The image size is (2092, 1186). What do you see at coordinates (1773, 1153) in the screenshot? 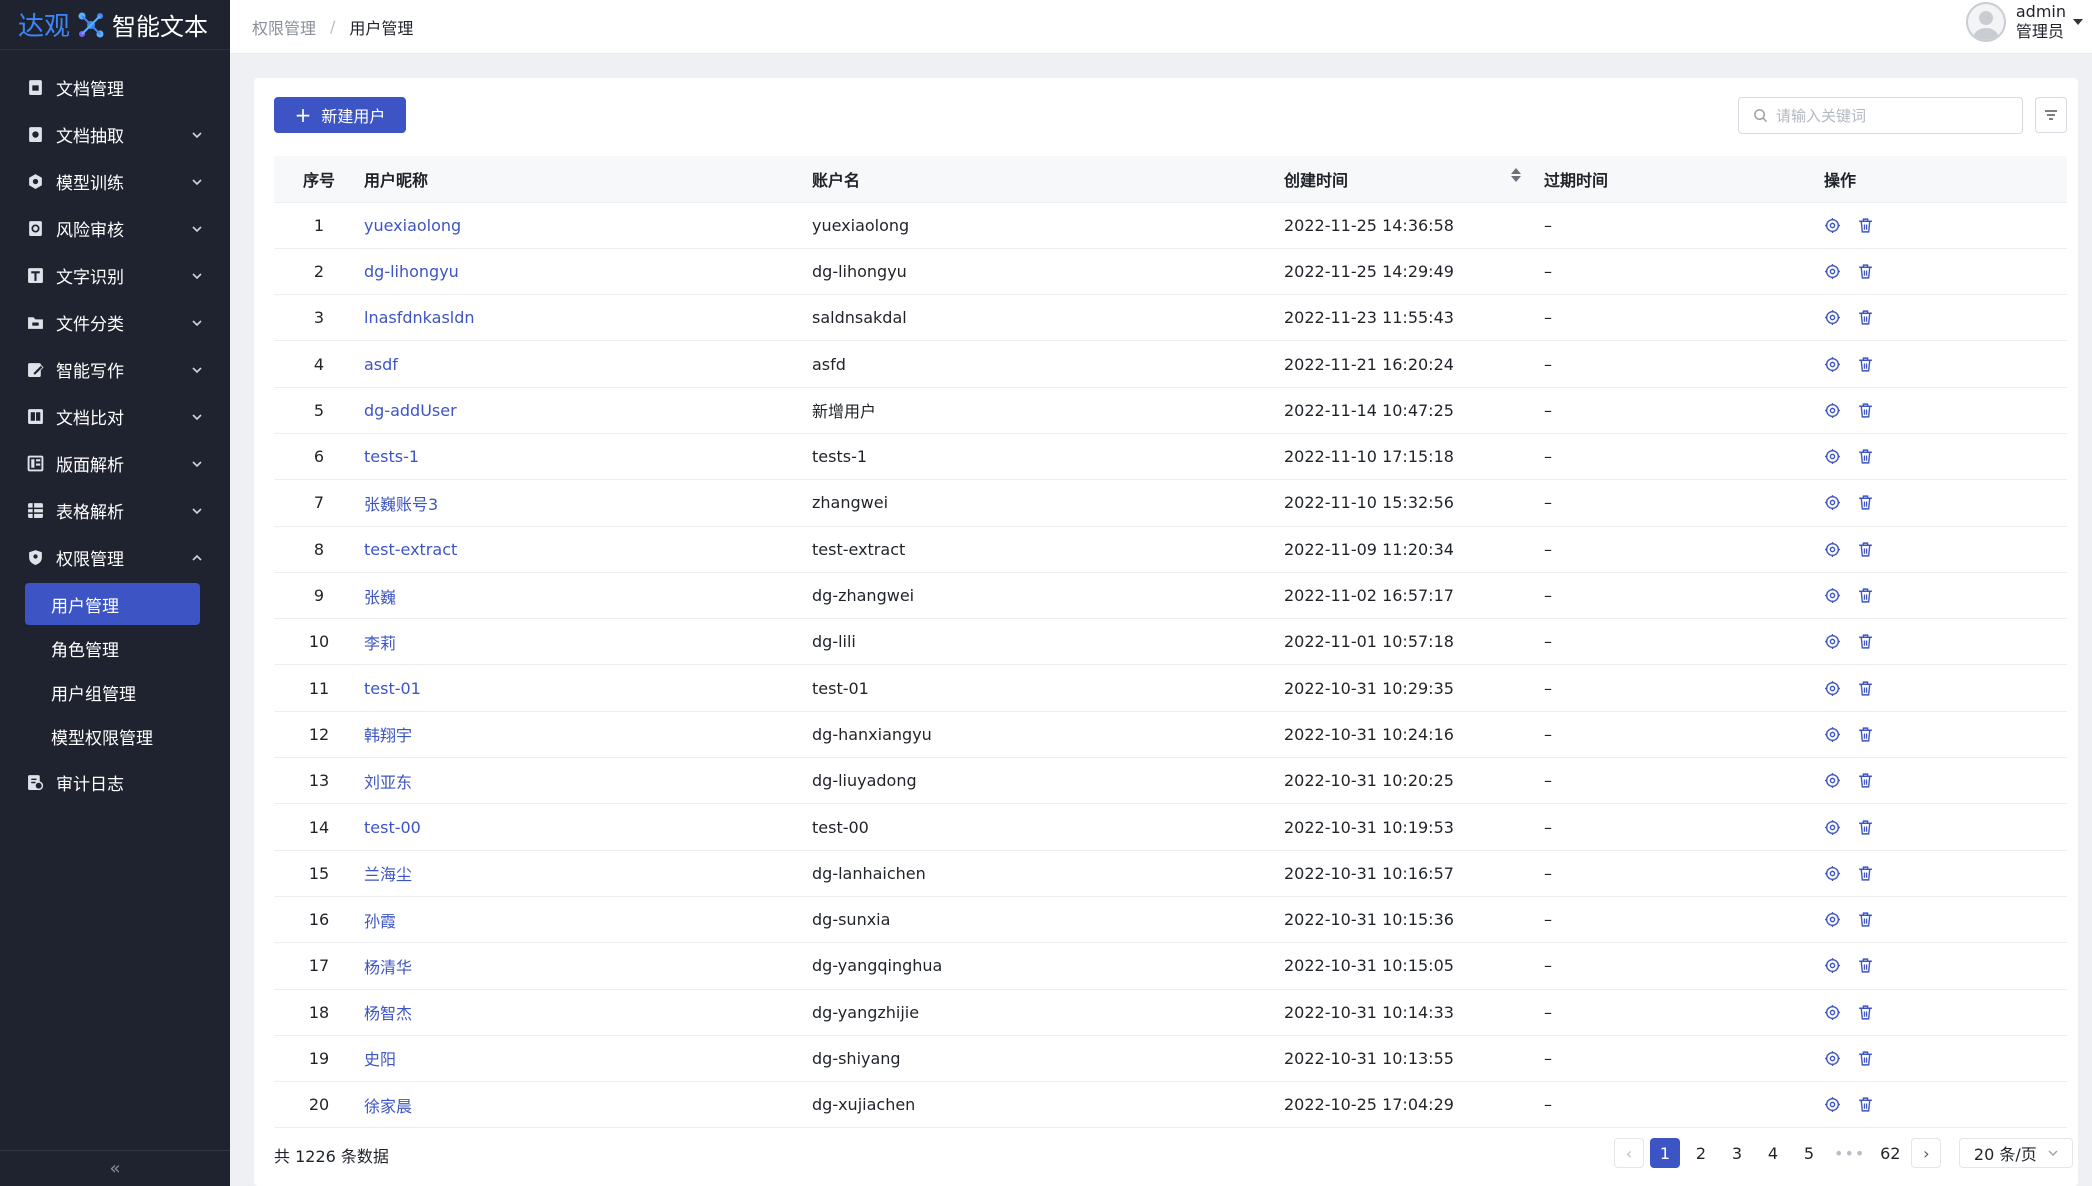
I see `page-button-4: 4` at bounding box center [1773, 1153].